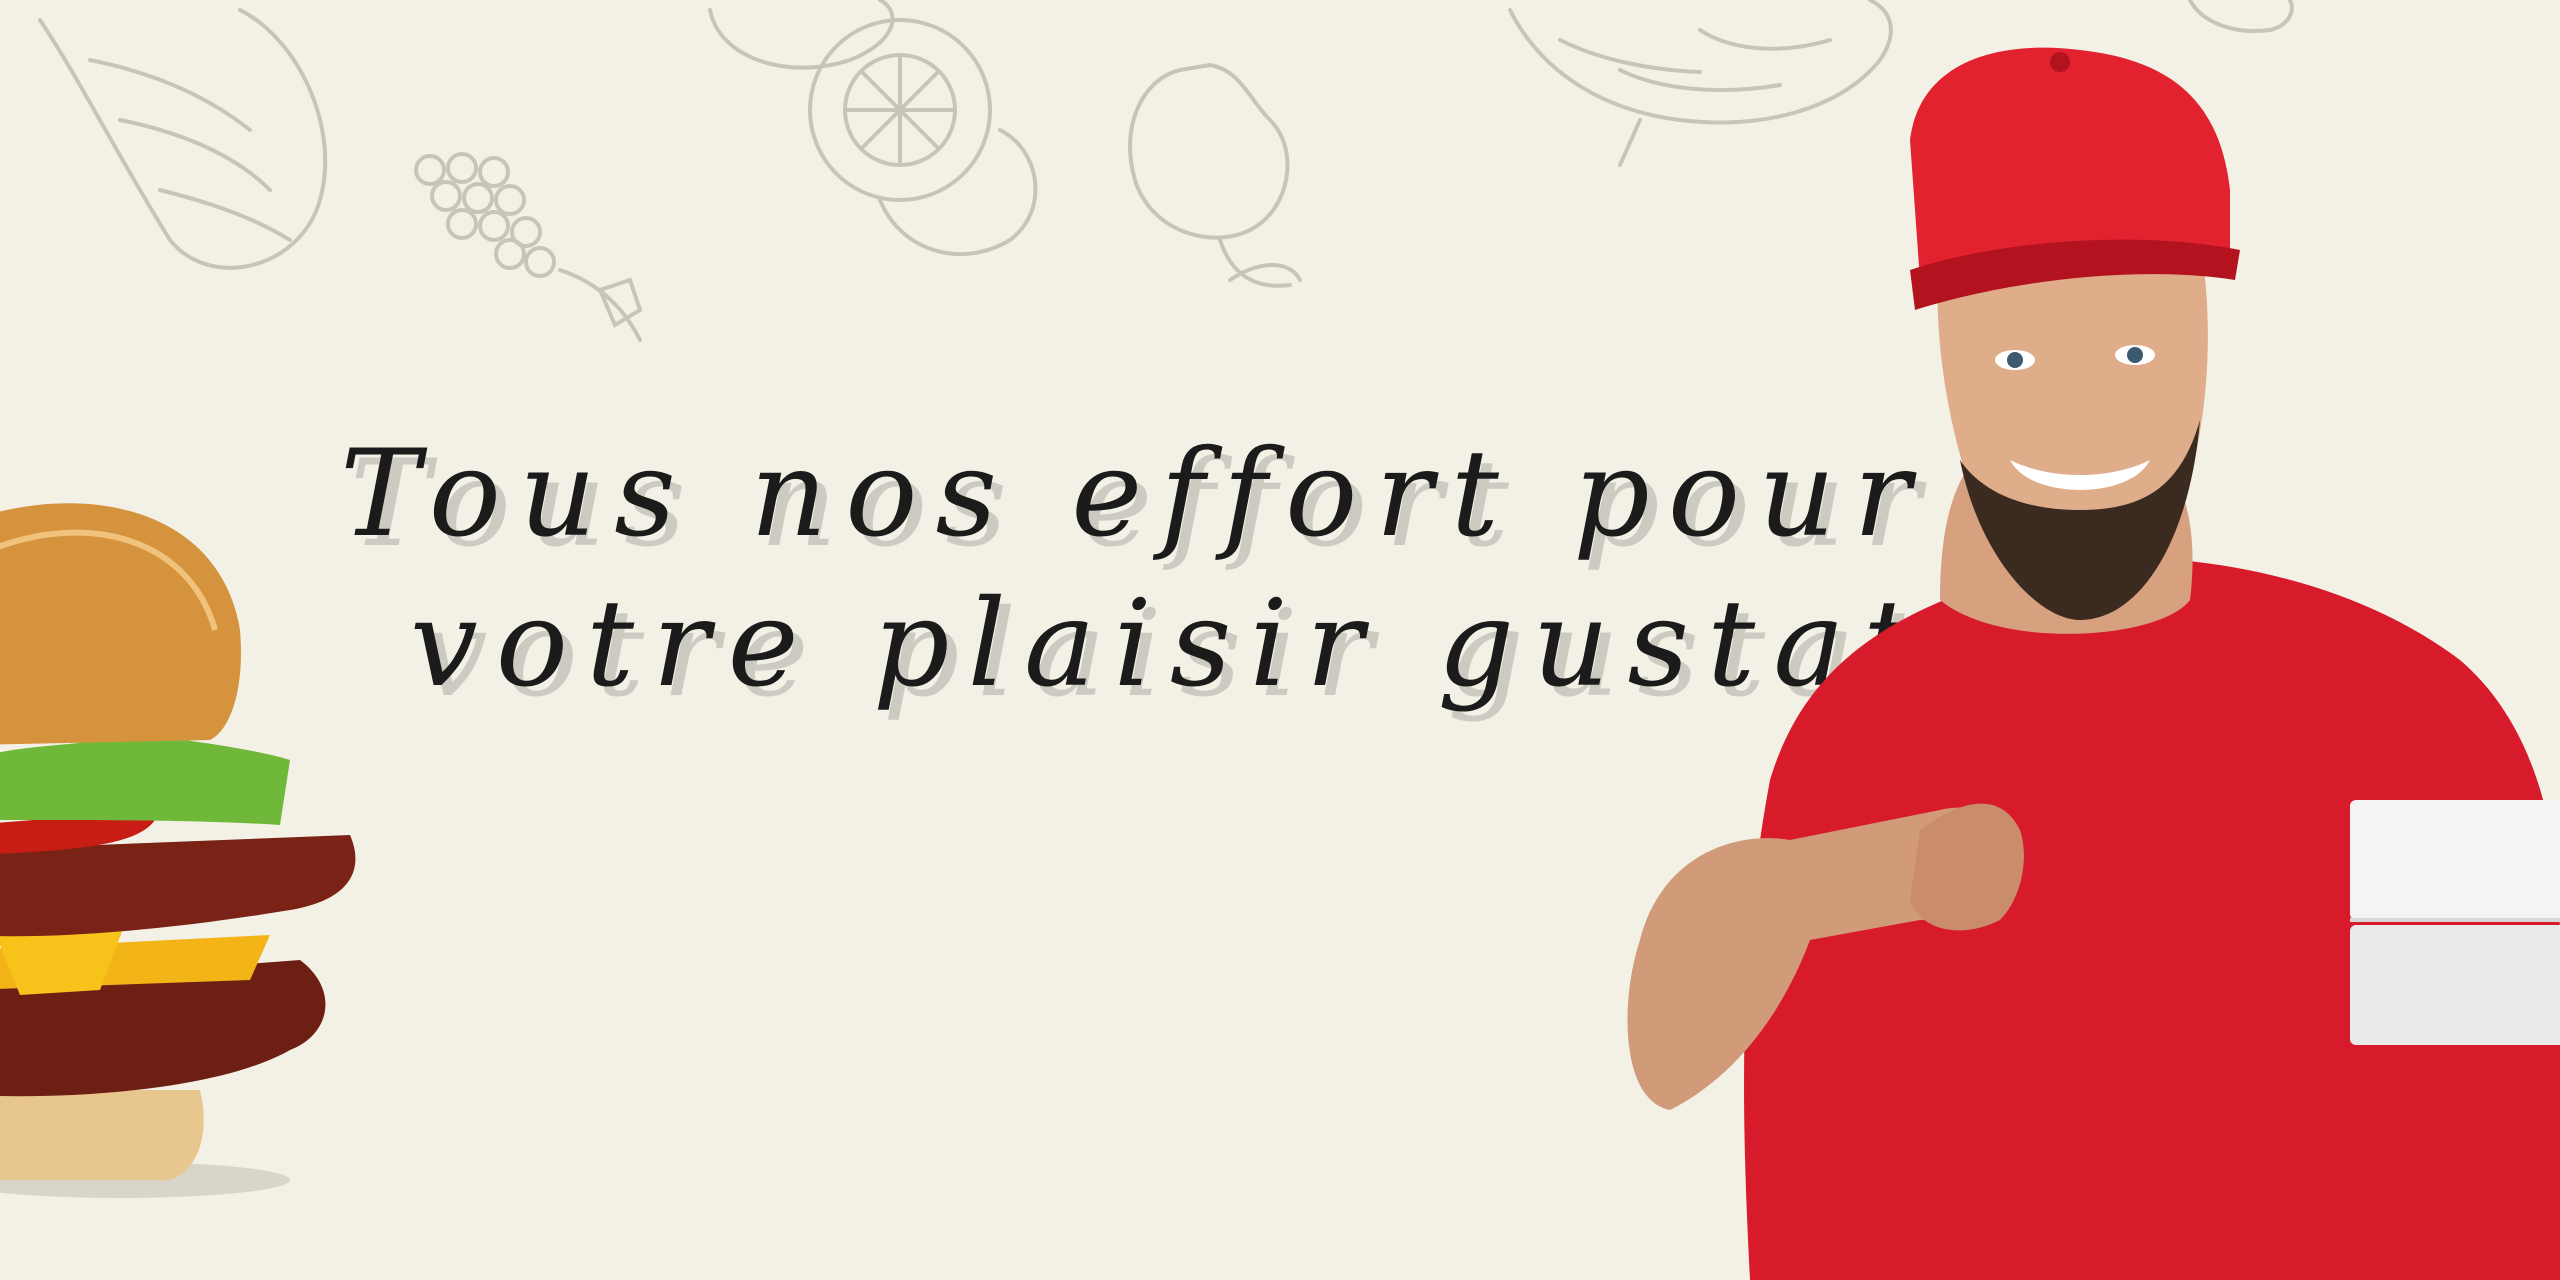 This screenshot has height=1280, width=2560. What do you see at coordinates (873, 128) in the screenshot?
I see `pastry-sketch-icon` at bounding box center [873, 128].